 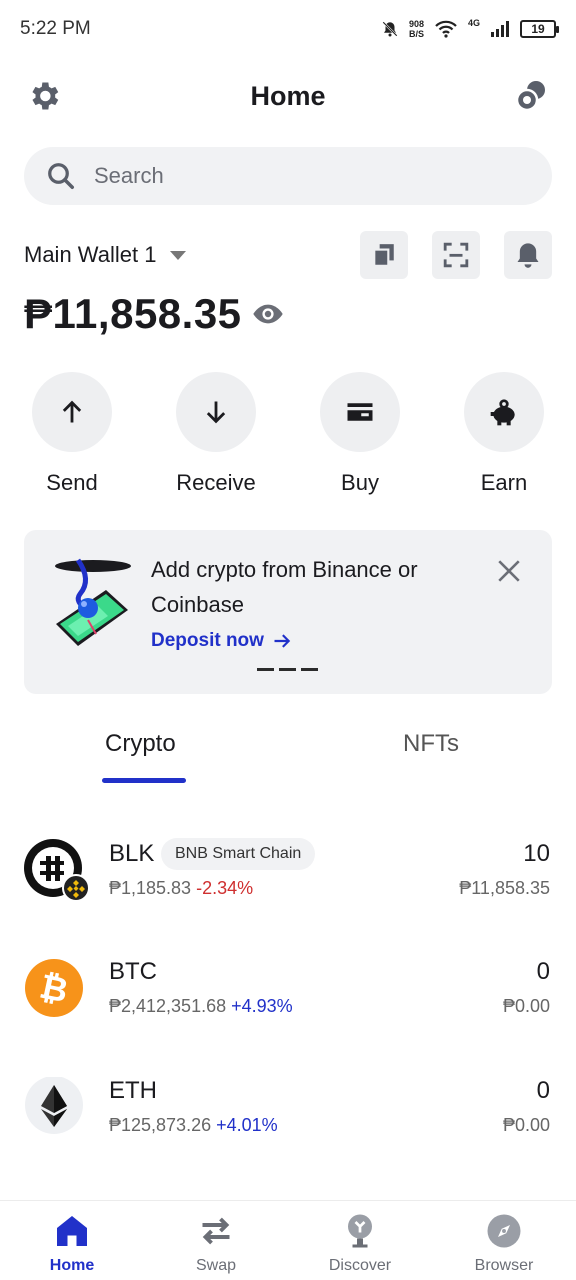 I want to click on discover-icon, so click(x=360, y=1231).